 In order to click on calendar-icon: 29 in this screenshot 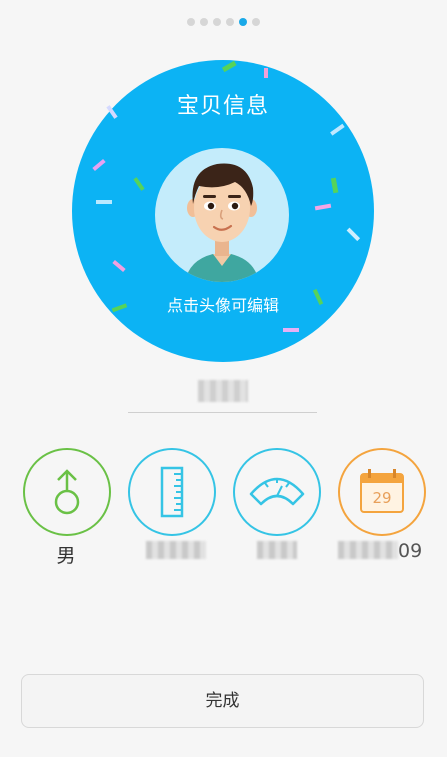, I will do `click(382, 491)`.